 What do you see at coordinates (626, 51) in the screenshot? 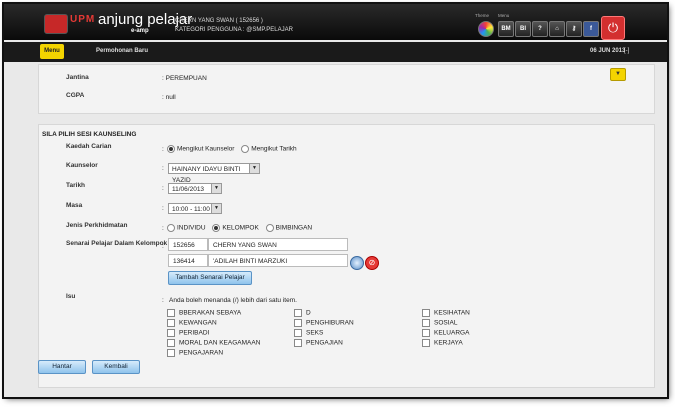
I see `menubar-toggle: [-]` at bounding box center [626, 51].